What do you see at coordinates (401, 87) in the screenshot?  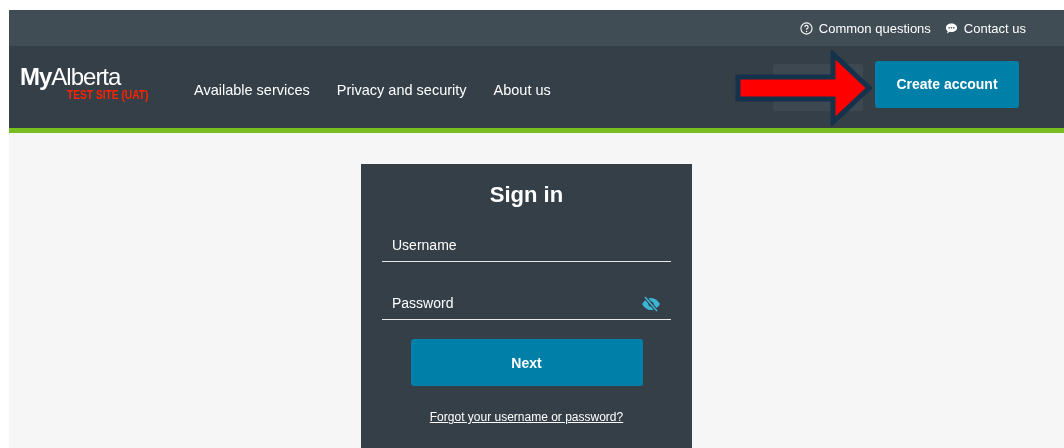 I see `nav-link: Privacy and security` at bounding box center [401, 87].